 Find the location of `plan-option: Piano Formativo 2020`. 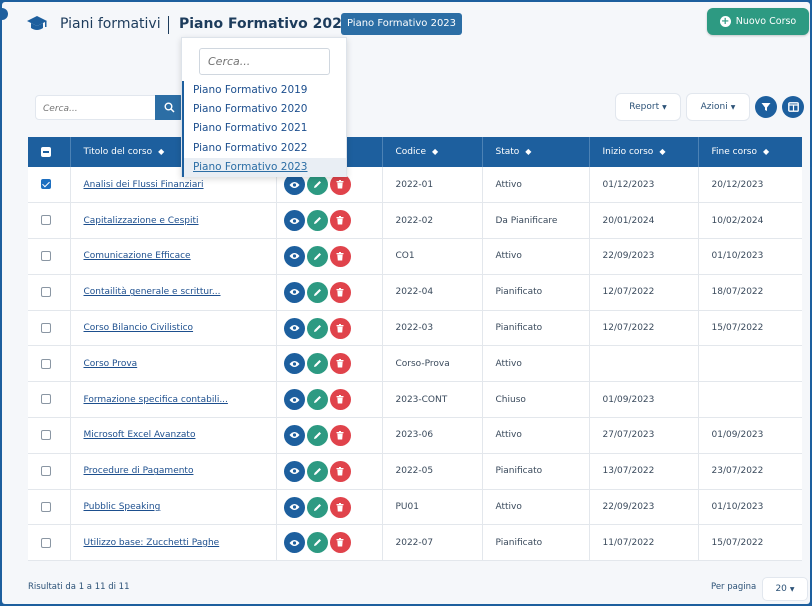

plan-option: Piano Formativo 2020 is located at coordinates (265, 109).